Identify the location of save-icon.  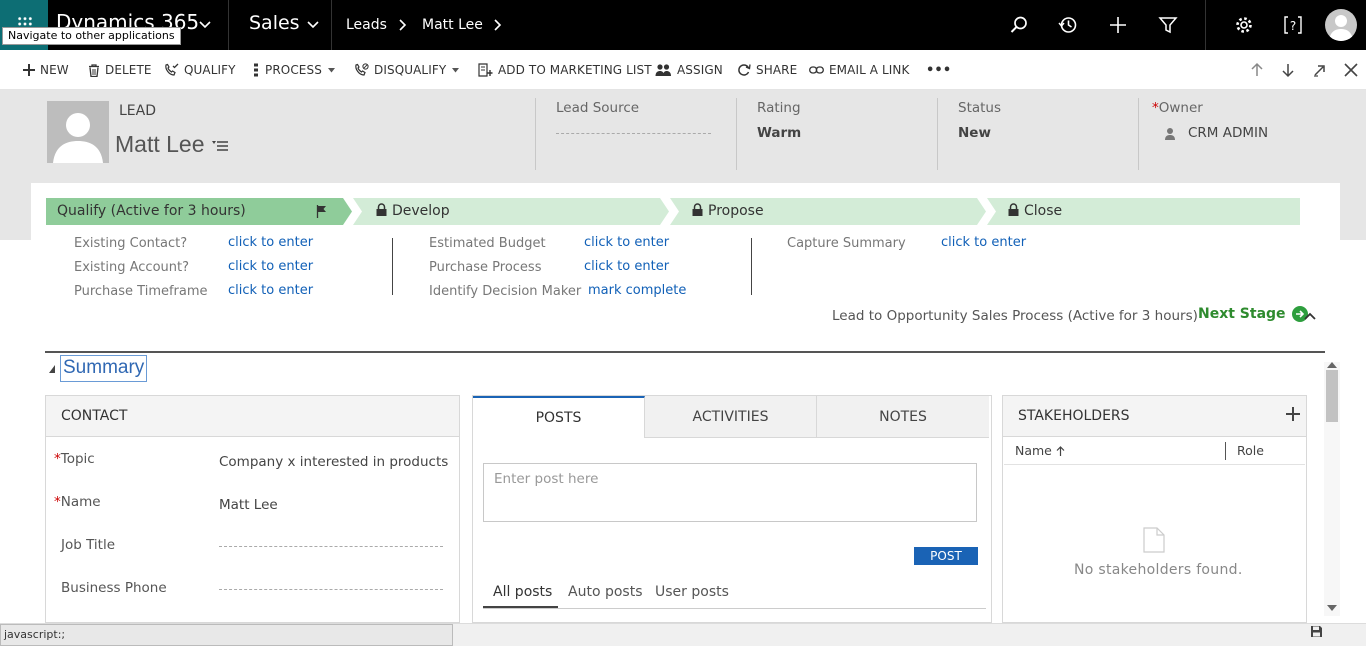
(1316, 631).